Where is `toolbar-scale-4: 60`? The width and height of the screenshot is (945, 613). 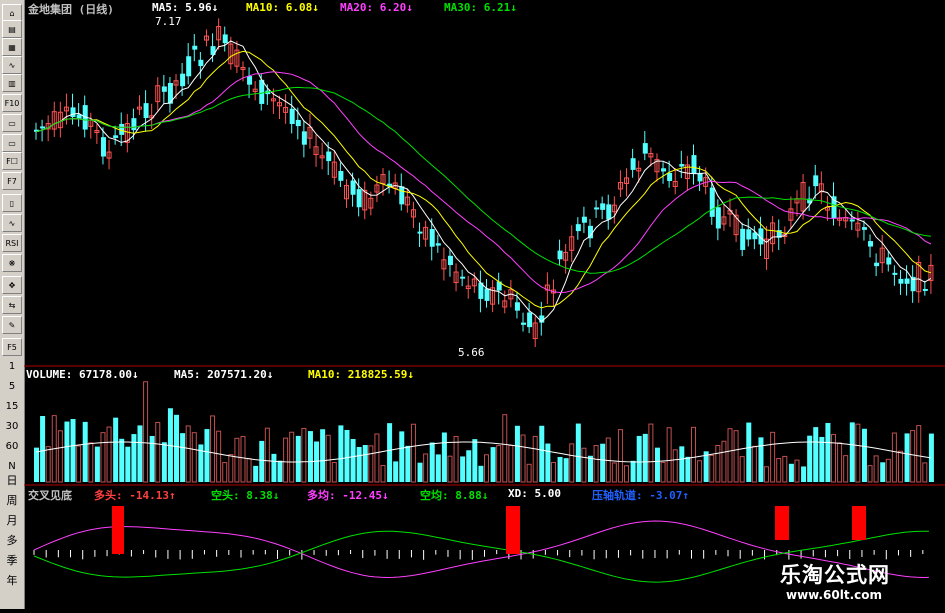 toolbar-scale-4: 60 is located at coordinates (12, 447).